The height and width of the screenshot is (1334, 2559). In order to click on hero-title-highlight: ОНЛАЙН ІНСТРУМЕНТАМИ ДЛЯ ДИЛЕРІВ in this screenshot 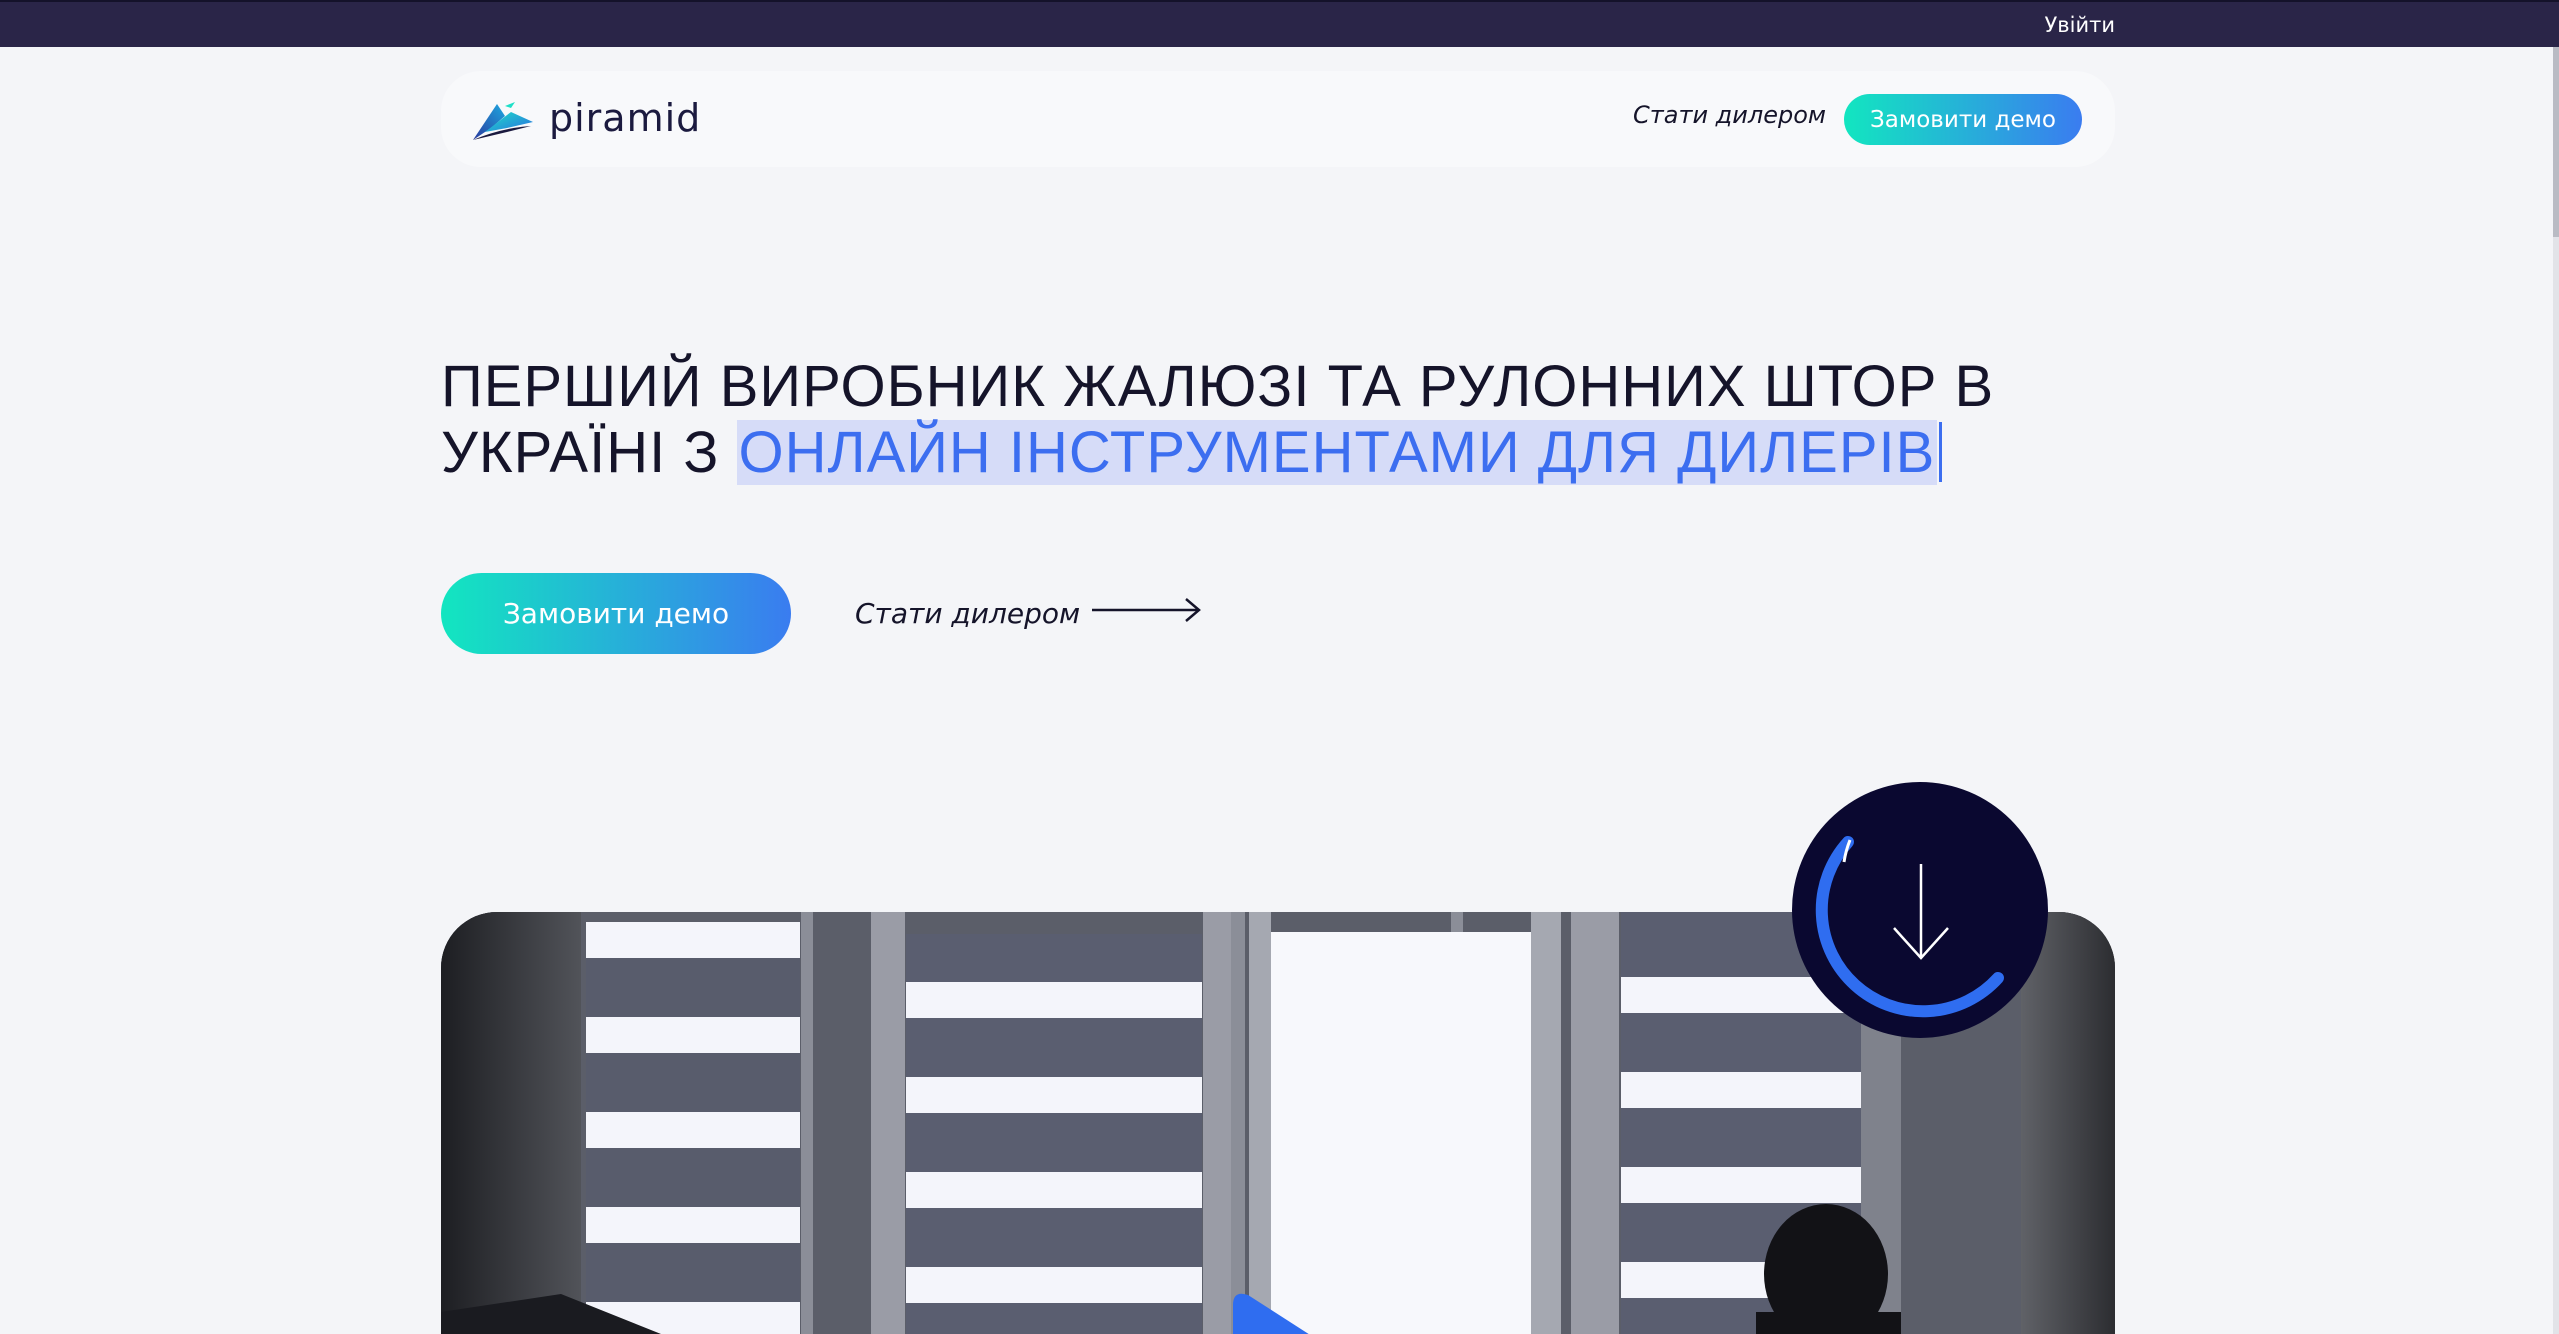, I will do `click(1337, 452)`.